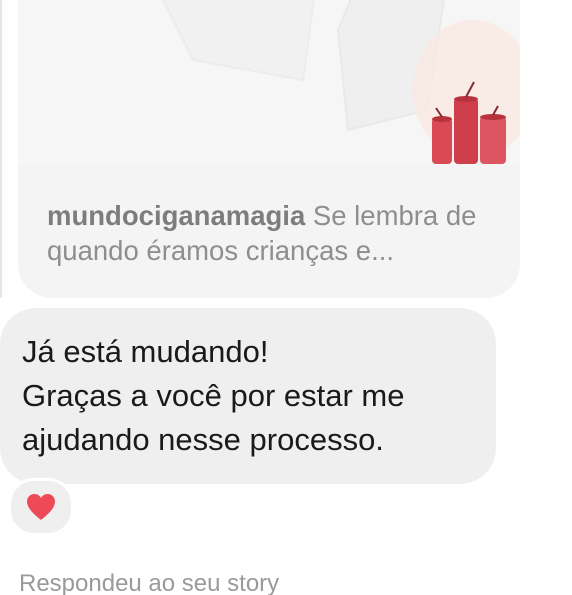  I want to click on reaction-badge, so click(41, 507).